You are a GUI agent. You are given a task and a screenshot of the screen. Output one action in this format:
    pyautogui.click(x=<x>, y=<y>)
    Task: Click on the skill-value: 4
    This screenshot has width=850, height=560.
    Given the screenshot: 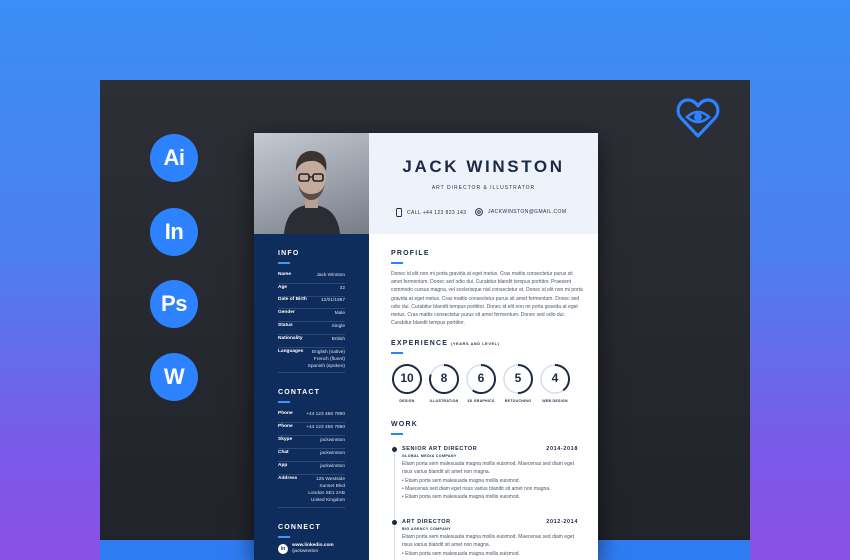 What is the action you would take?
    pyautogui.click(x=555, y=378)
    